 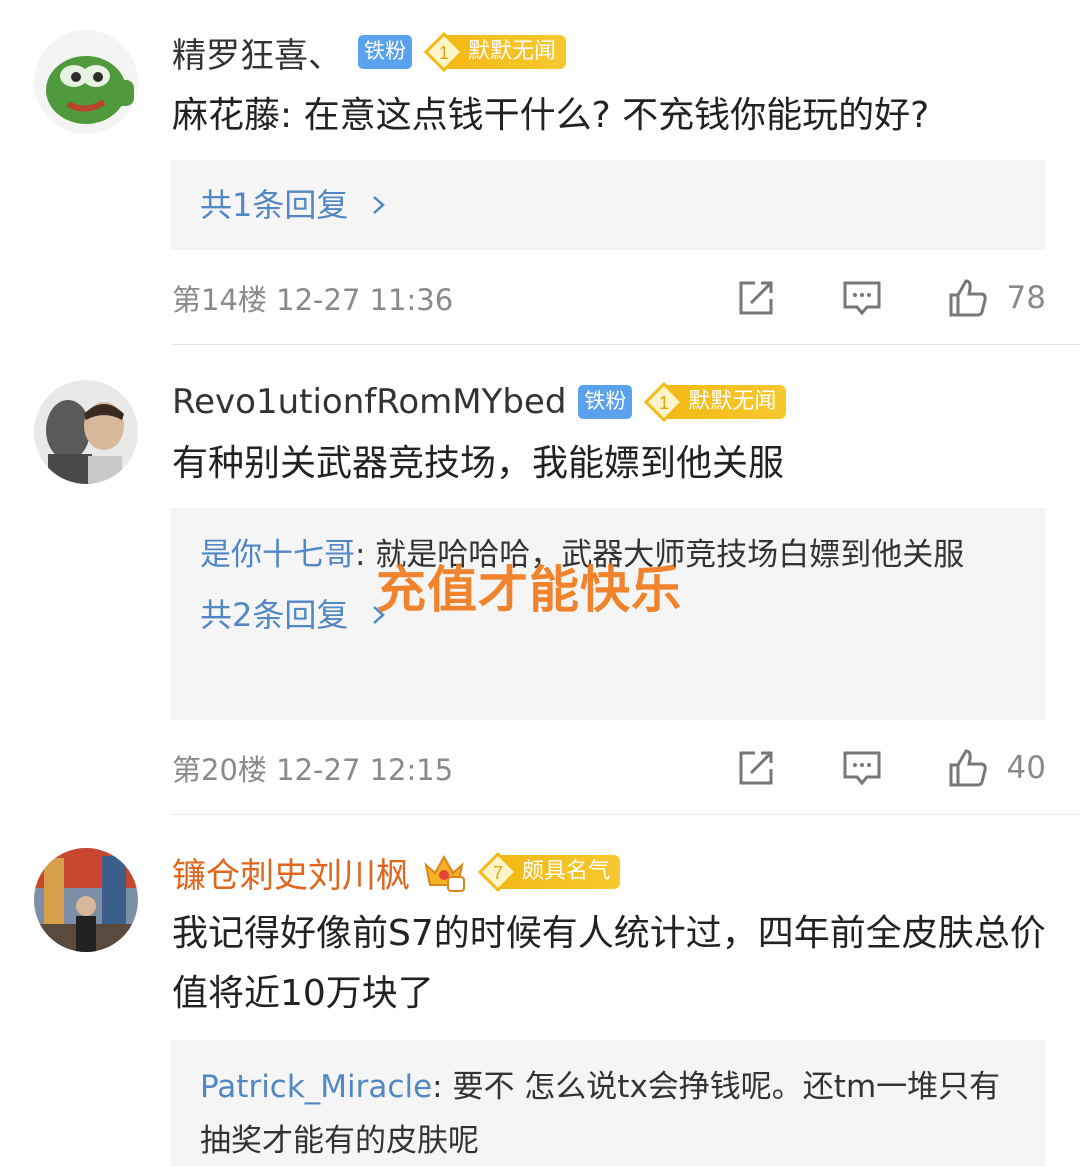 I want to click on crown-icon, so click(x=444, y=873).